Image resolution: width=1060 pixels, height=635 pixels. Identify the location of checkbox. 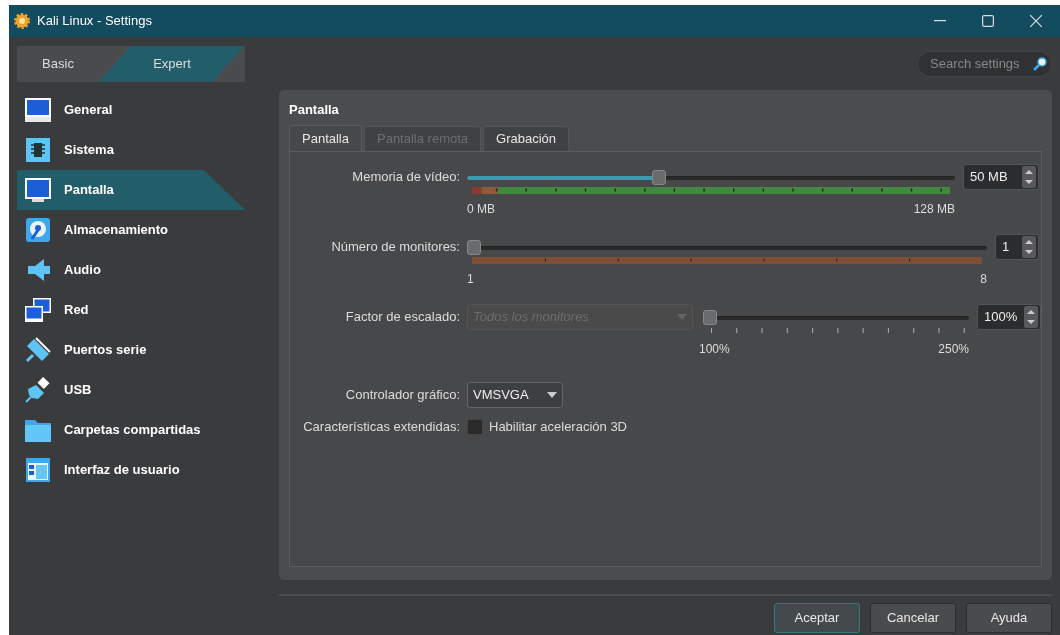
(475, 427).